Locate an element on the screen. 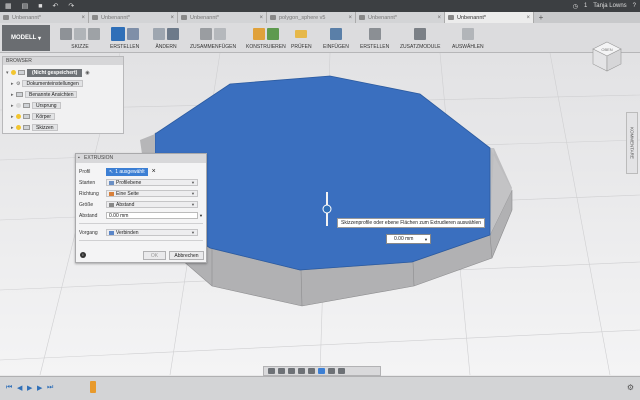 This screenshot has width=640, height=400. toolbar-group-aendern: ÄNDERN is located at coordinates (166, 38).